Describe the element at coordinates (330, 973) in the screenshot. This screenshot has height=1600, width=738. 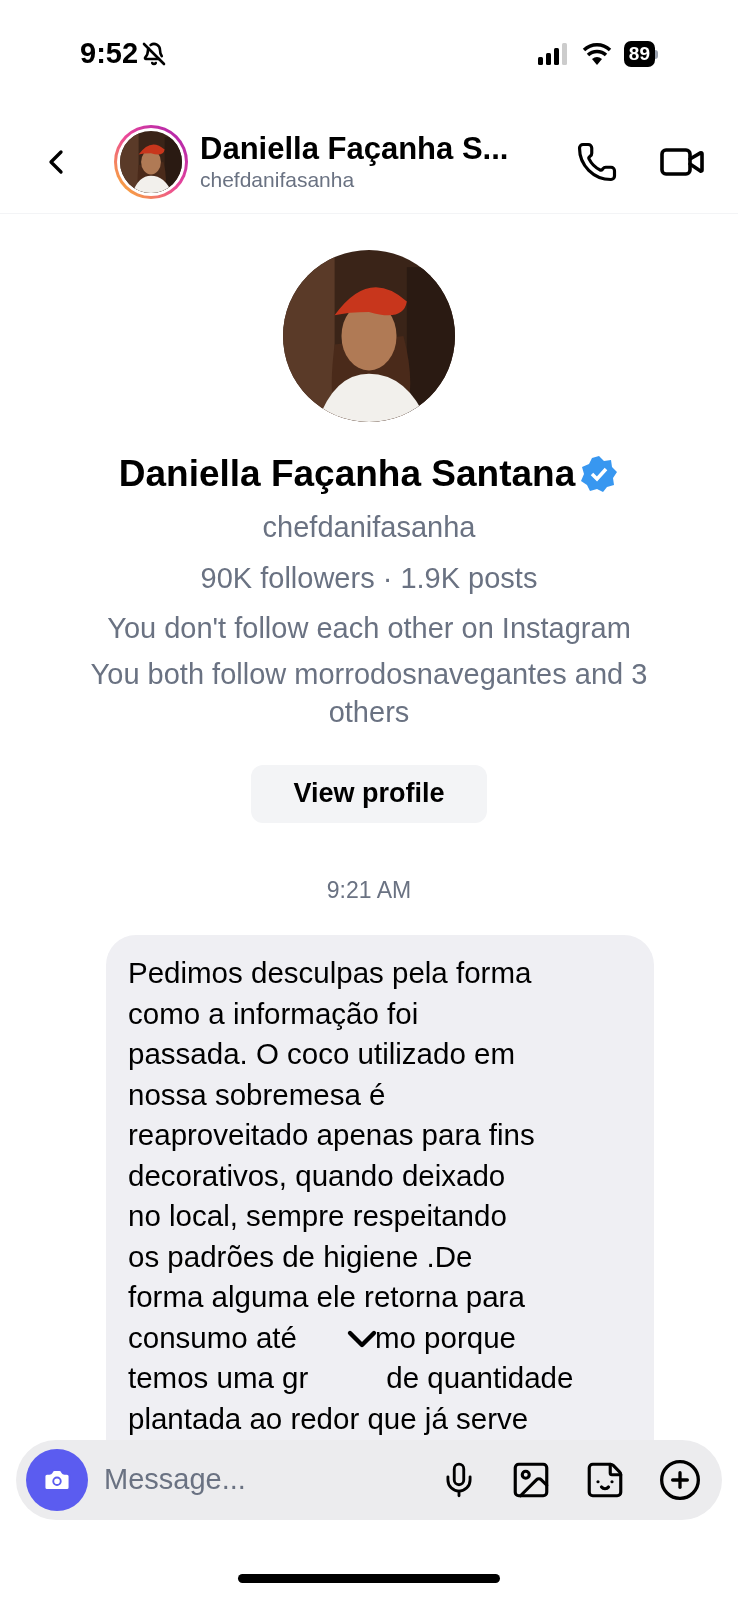
I see `message-text: Pedimos desculpas pela forma` at that location.